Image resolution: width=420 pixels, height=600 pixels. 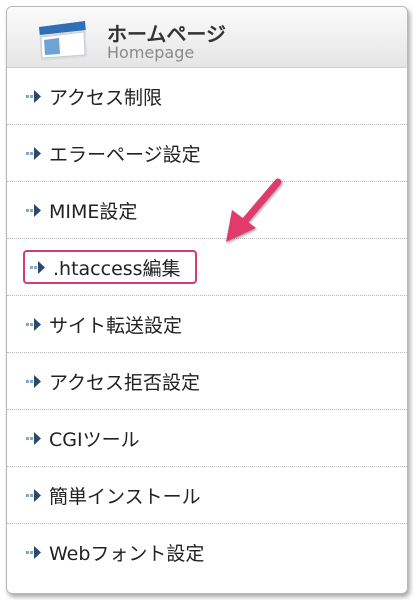 I want to click on menu-item-label: CGIツール, so click(x=94, y=439).